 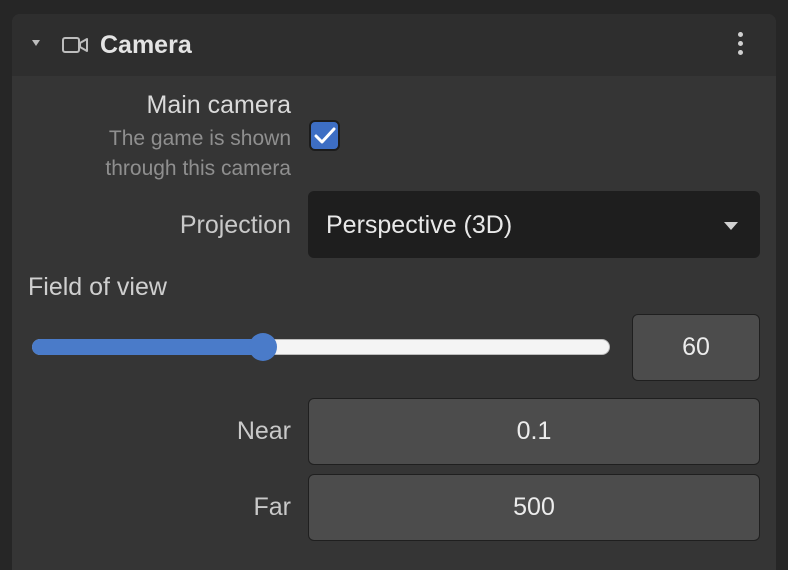 I want to click on main-camera-checkbox, so click(x=324, y=135).